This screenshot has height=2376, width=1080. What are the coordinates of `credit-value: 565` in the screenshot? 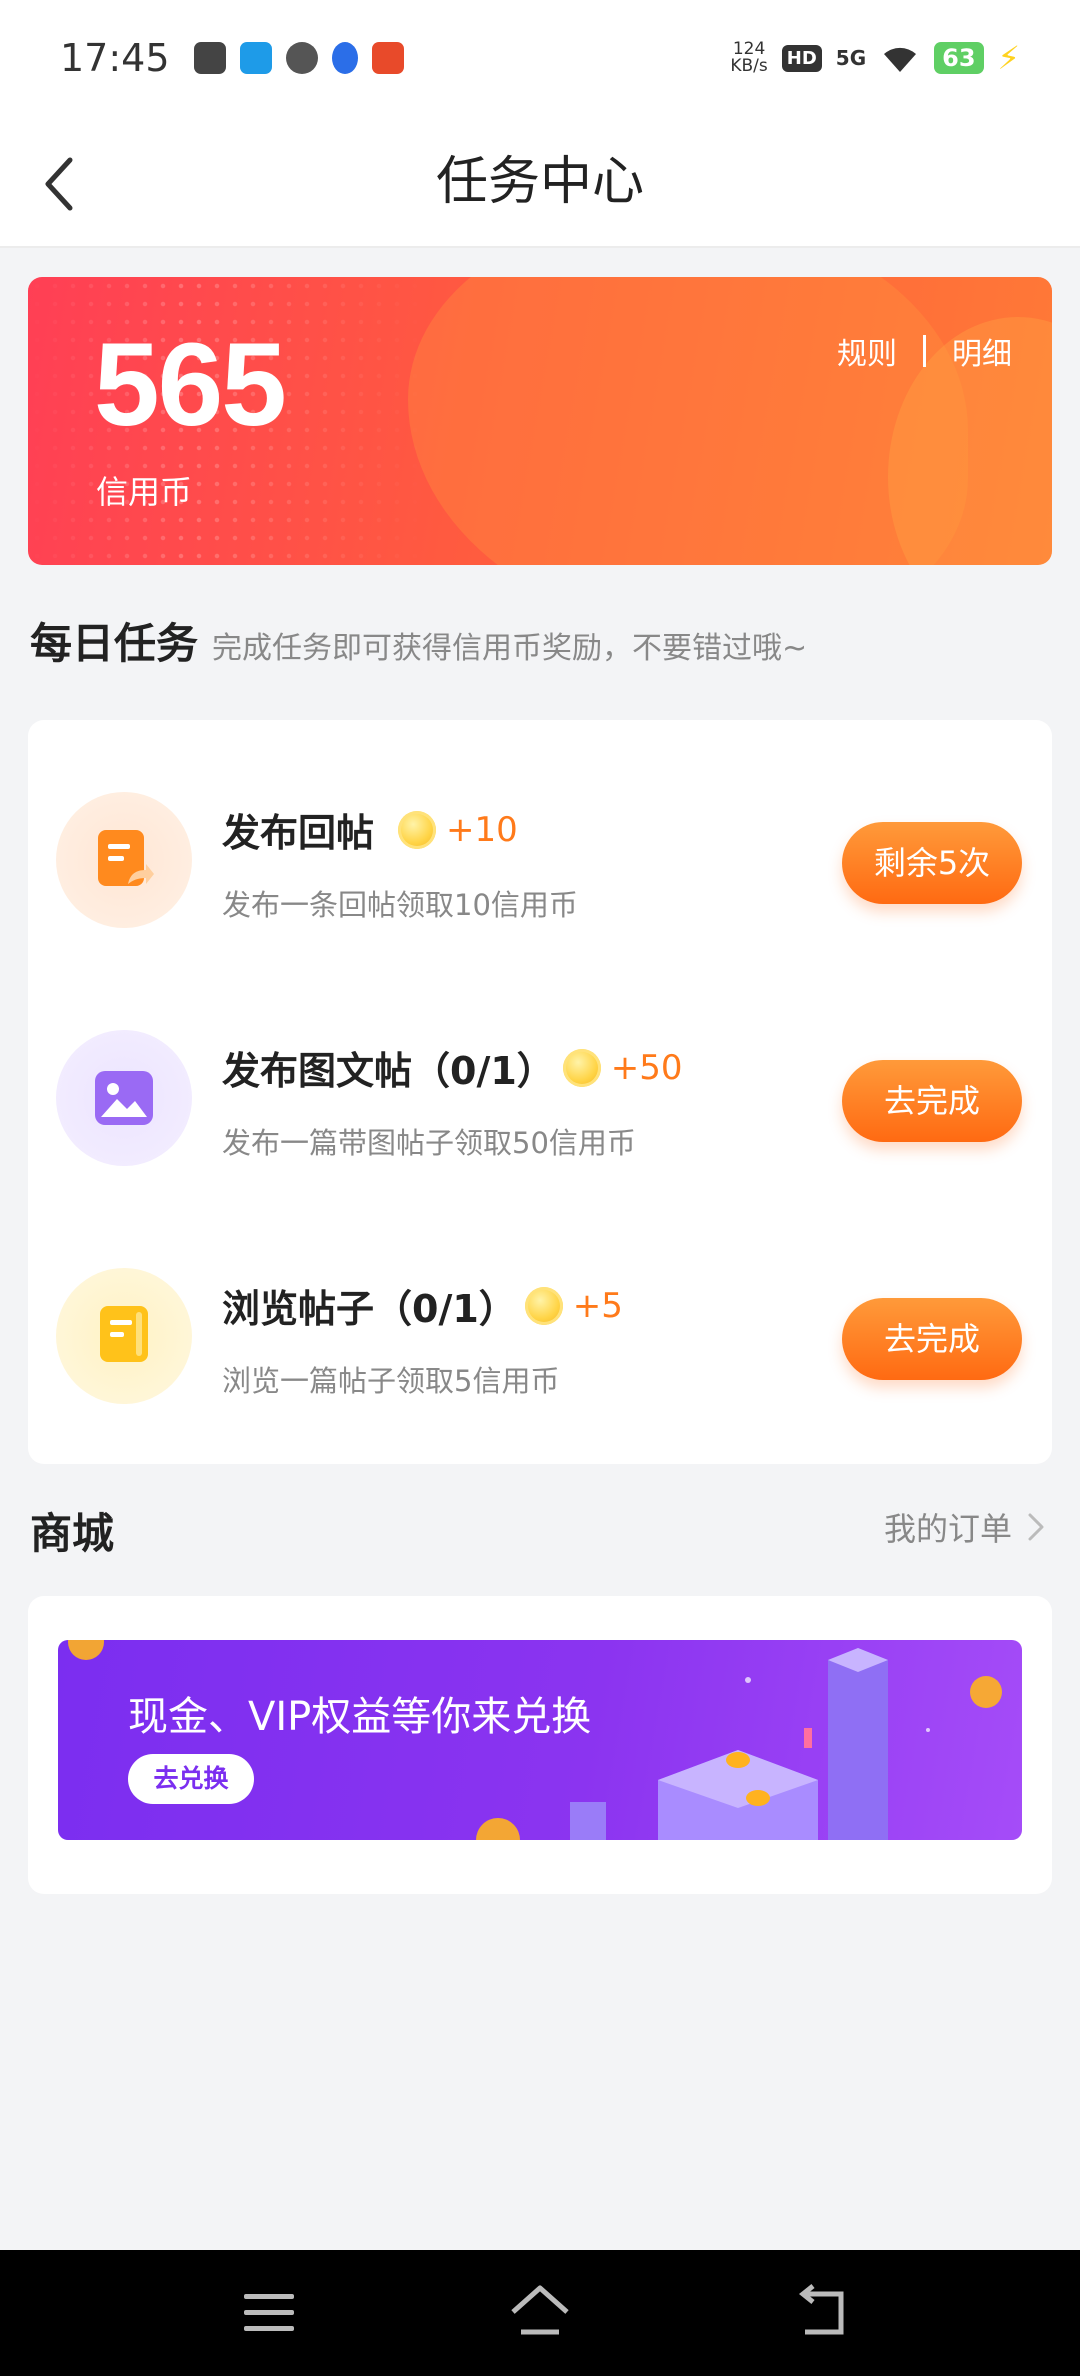 It's located at (190, 385).